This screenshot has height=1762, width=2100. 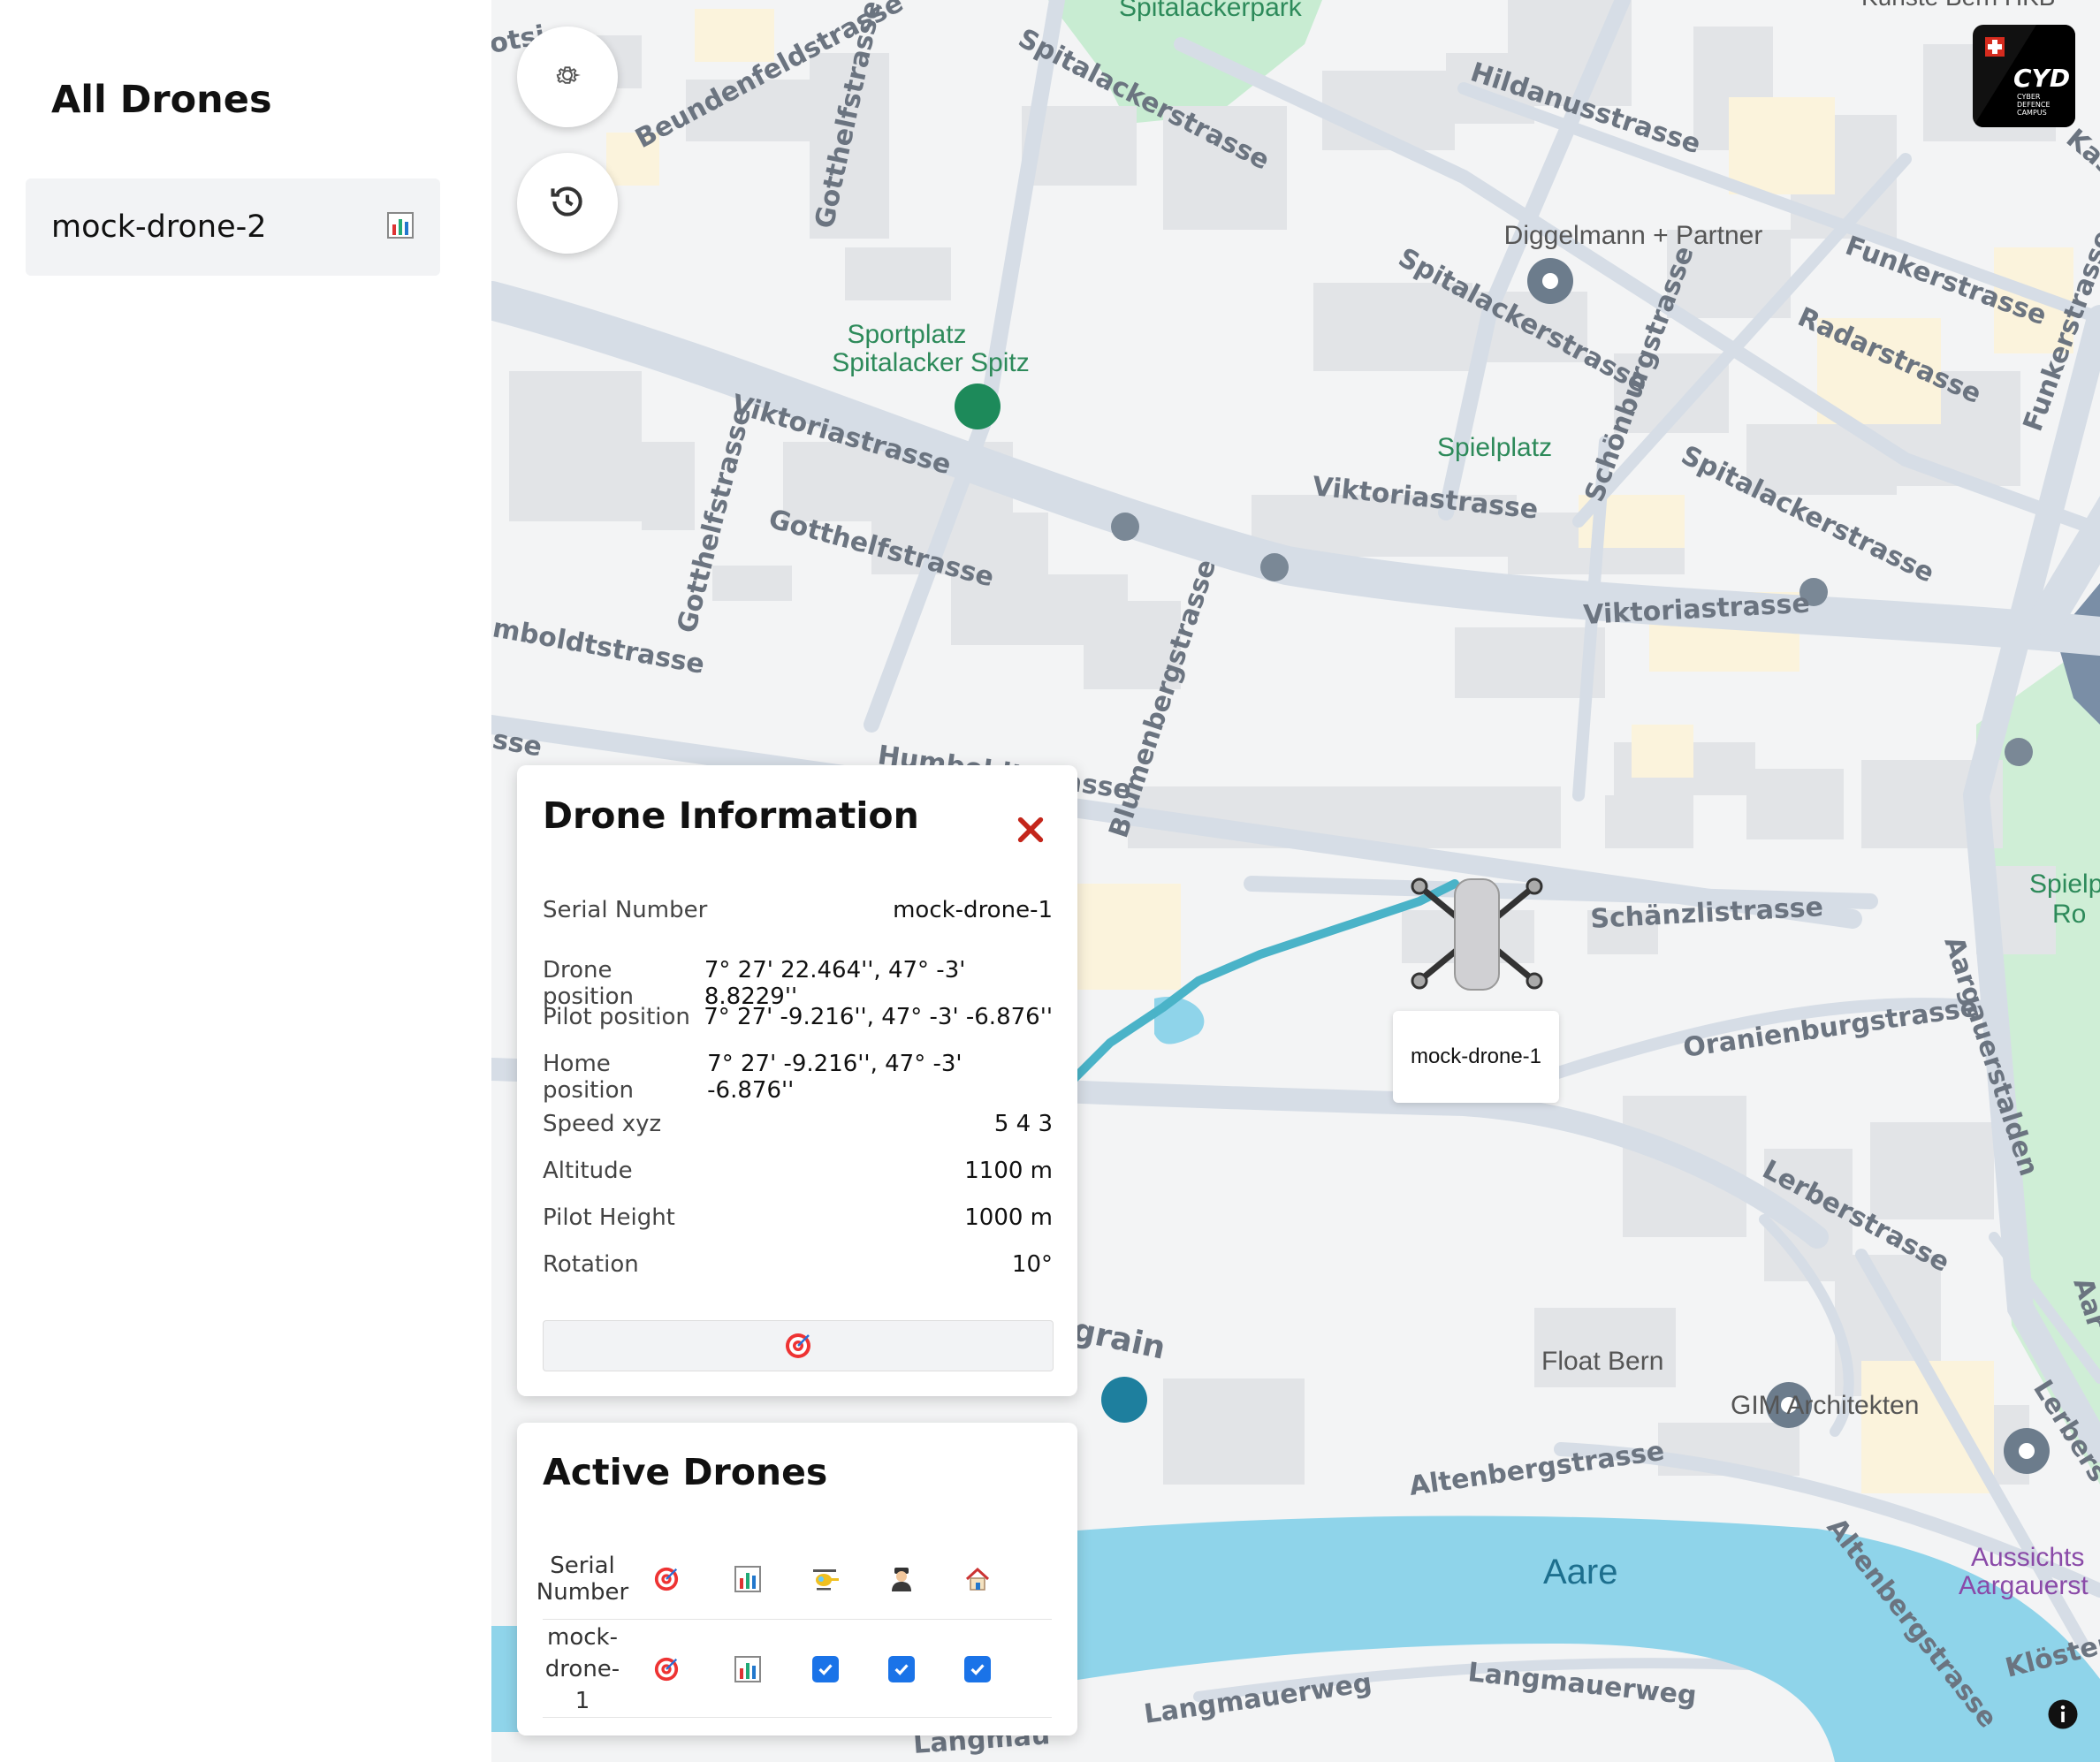 I want to click on show-pilot-checkbox-cell, so click(x=901, y=1669).